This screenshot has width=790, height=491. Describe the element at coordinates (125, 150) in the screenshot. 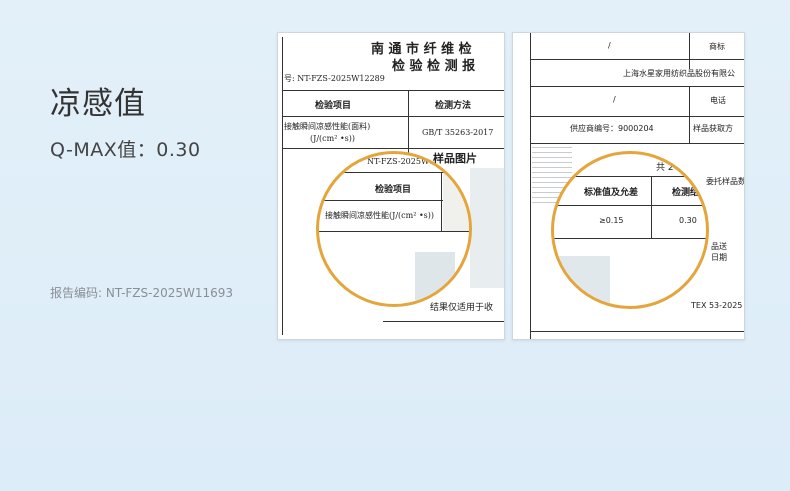

I see `qmax-value: Q-MAX值：0.30` at that location.